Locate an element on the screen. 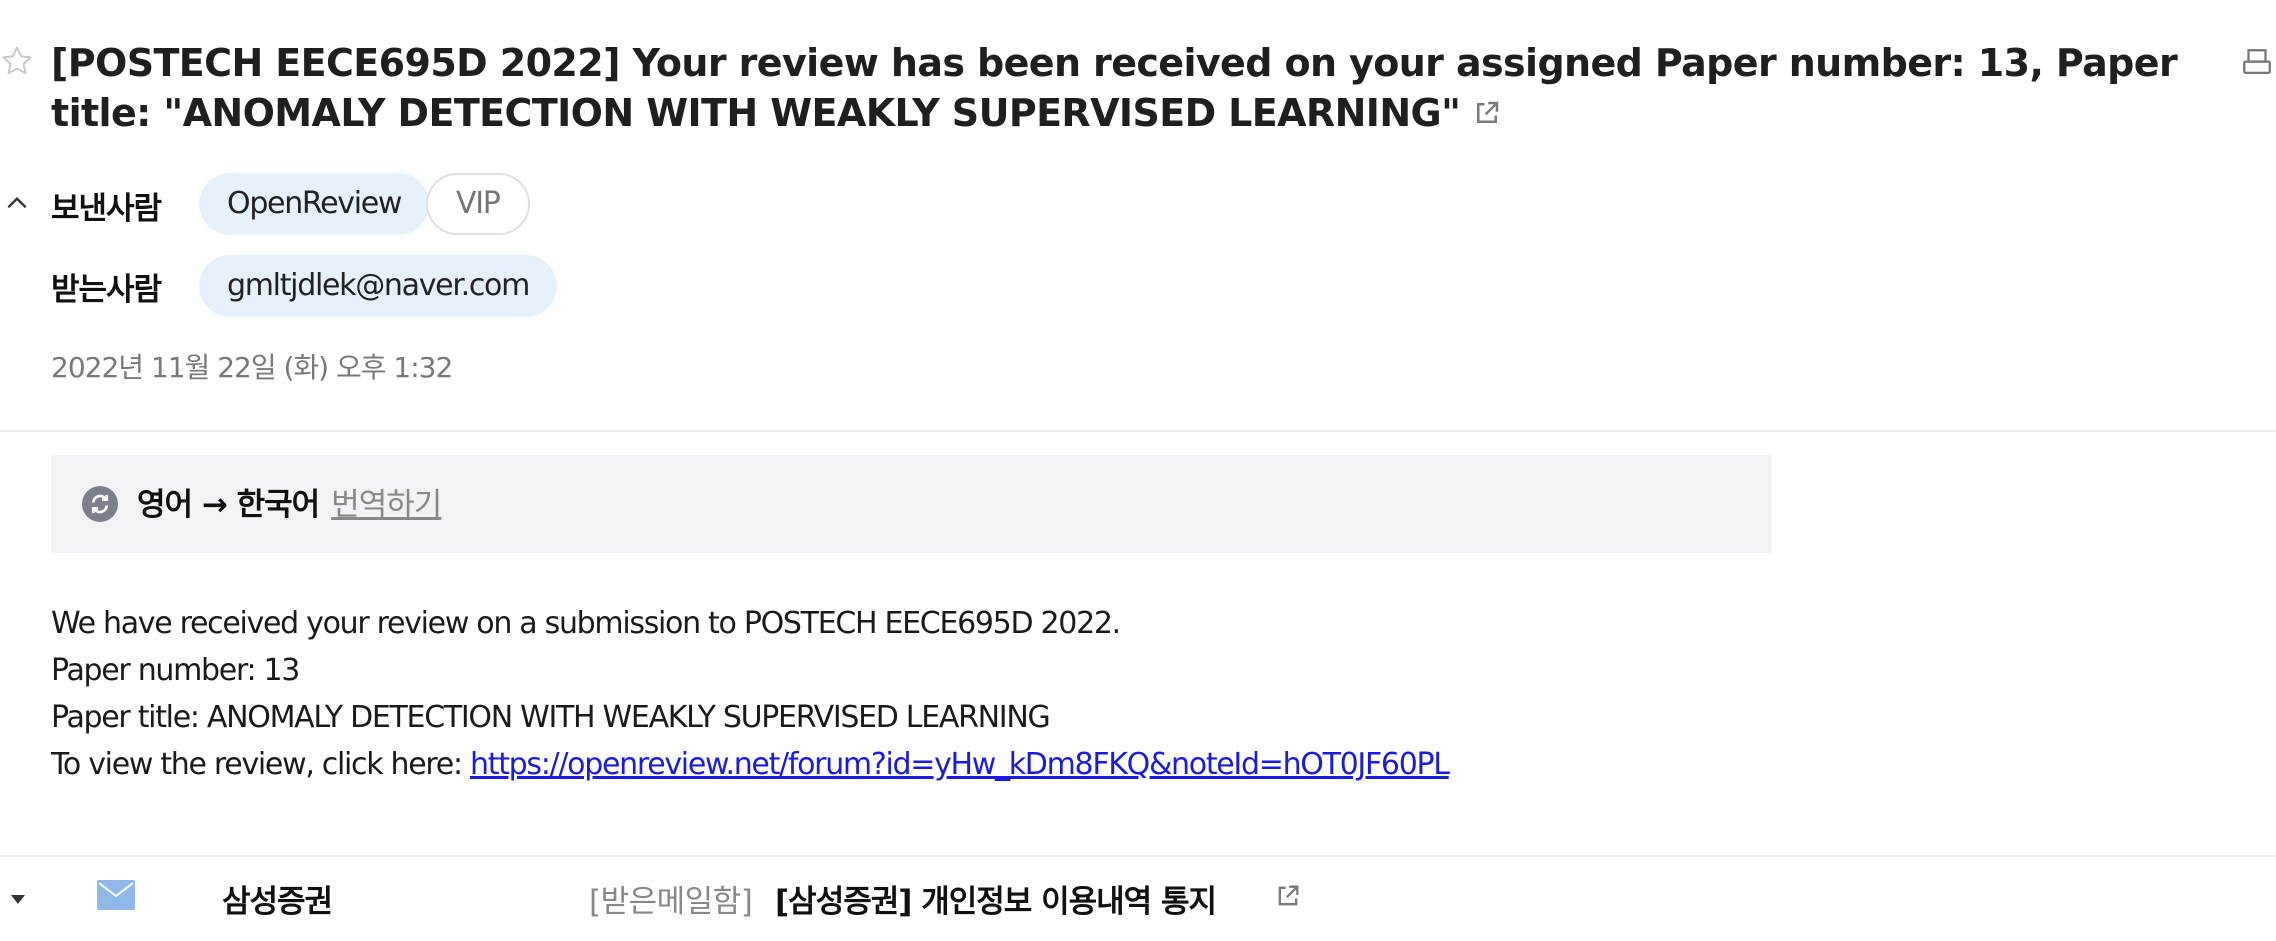 The image size is (2276, 941). translate-icon is located at coordinates (100, 504).